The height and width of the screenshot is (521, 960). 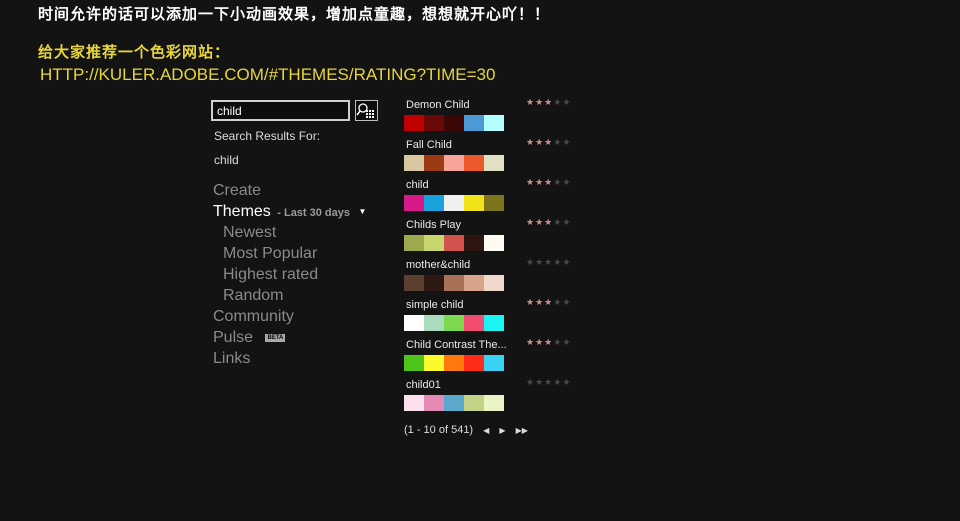 What do you see at coordinates (456, 385) in the screenshot?
I see `theme-name: child01` at bounding box center [456, 385].